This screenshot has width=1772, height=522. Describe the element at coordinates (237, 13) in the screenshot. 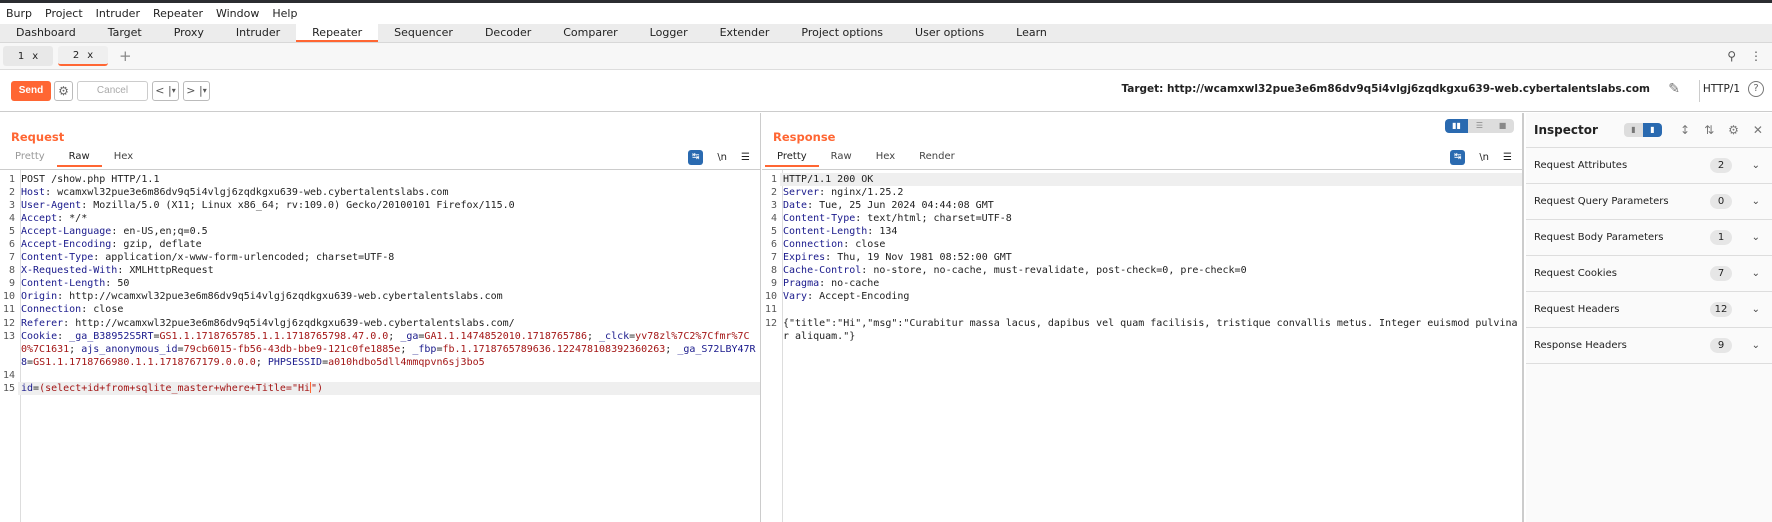

I see `menu-item-window: Window` at that location.